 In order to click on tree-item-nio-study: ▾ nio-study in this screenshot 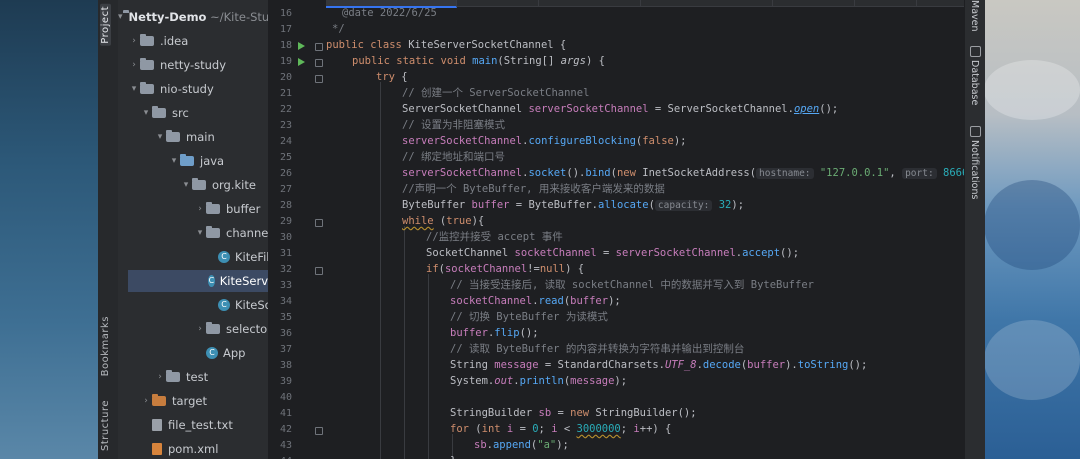, I will do `click(198, 89)`.